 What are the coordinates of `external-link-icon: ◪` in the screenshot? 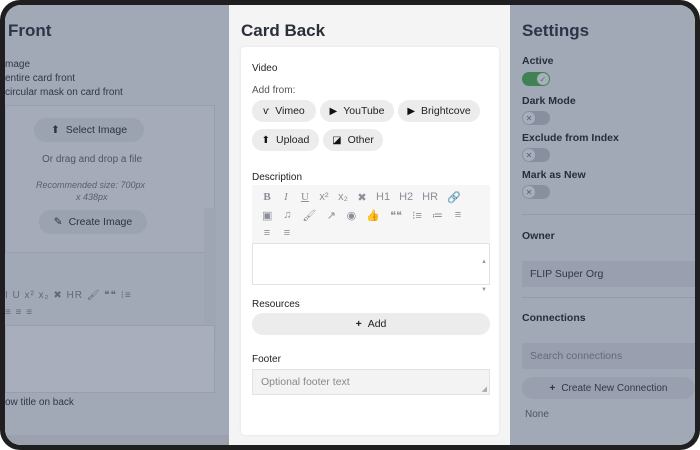 It's located at (337, 140).